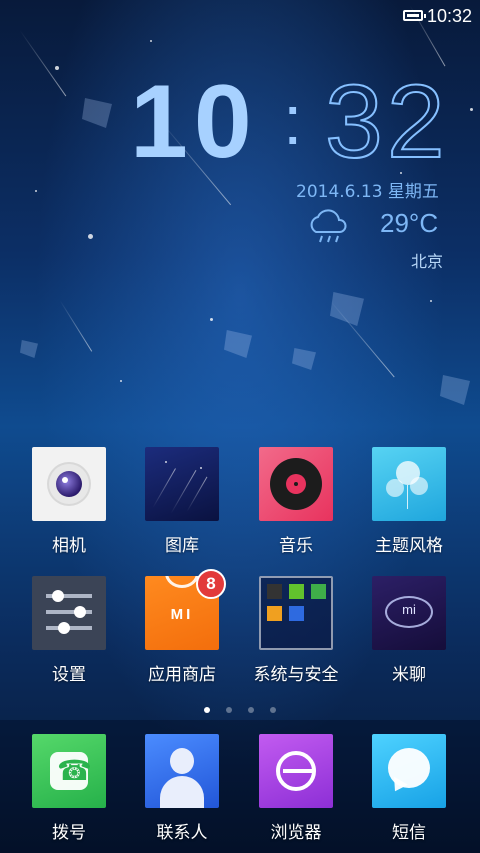  I want to click on notification-badge: 8, so click(211, 584).